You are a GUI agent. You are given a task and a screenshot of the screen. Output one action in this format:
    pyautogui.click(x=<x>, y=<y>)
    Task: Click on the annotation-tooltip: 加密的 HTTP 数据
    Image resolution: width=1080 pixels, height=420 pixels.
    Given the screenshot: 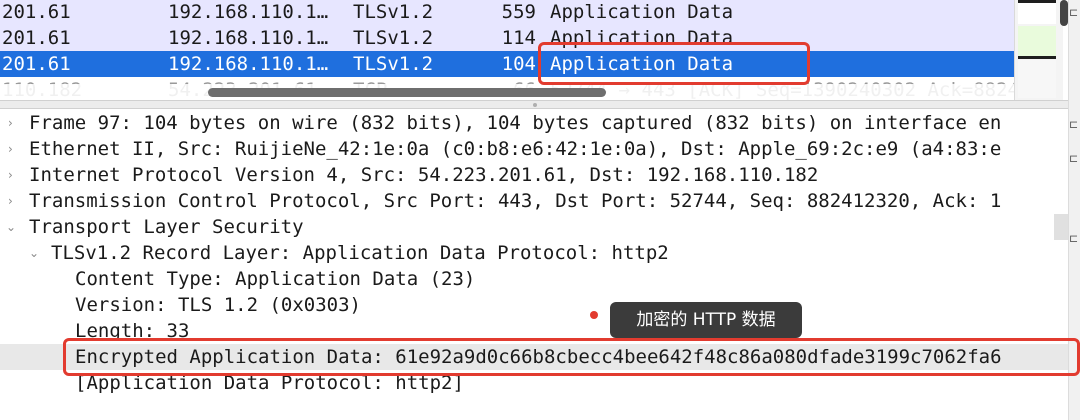 What is the action you would take?
    pyautogui.click(x=706, y=320)
    